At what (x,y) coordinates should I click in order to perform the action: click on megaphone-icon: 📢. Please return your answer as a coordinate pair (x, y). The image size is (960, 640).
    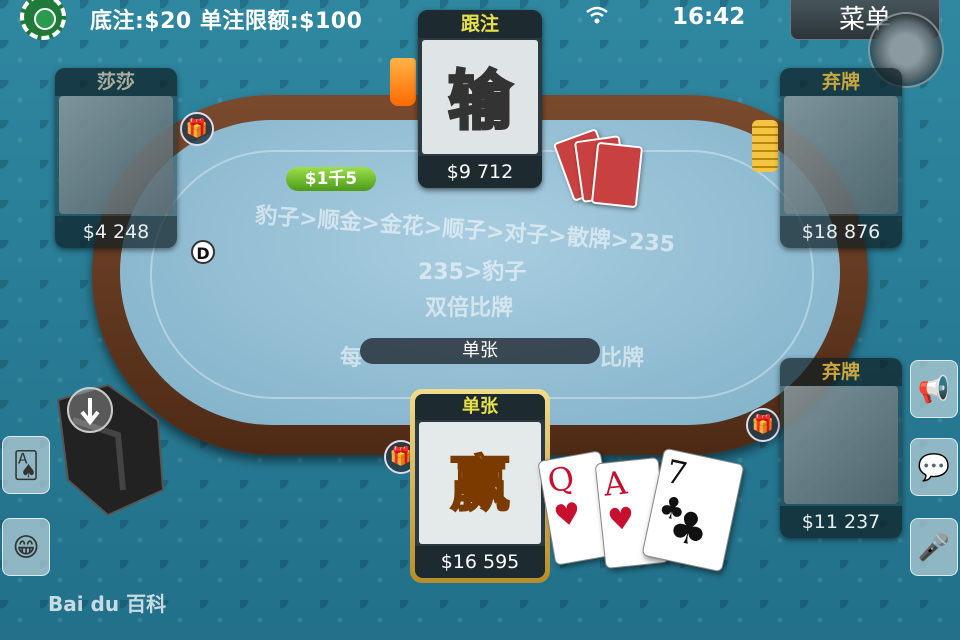
    Looking at the image, I should click on (934, 389).